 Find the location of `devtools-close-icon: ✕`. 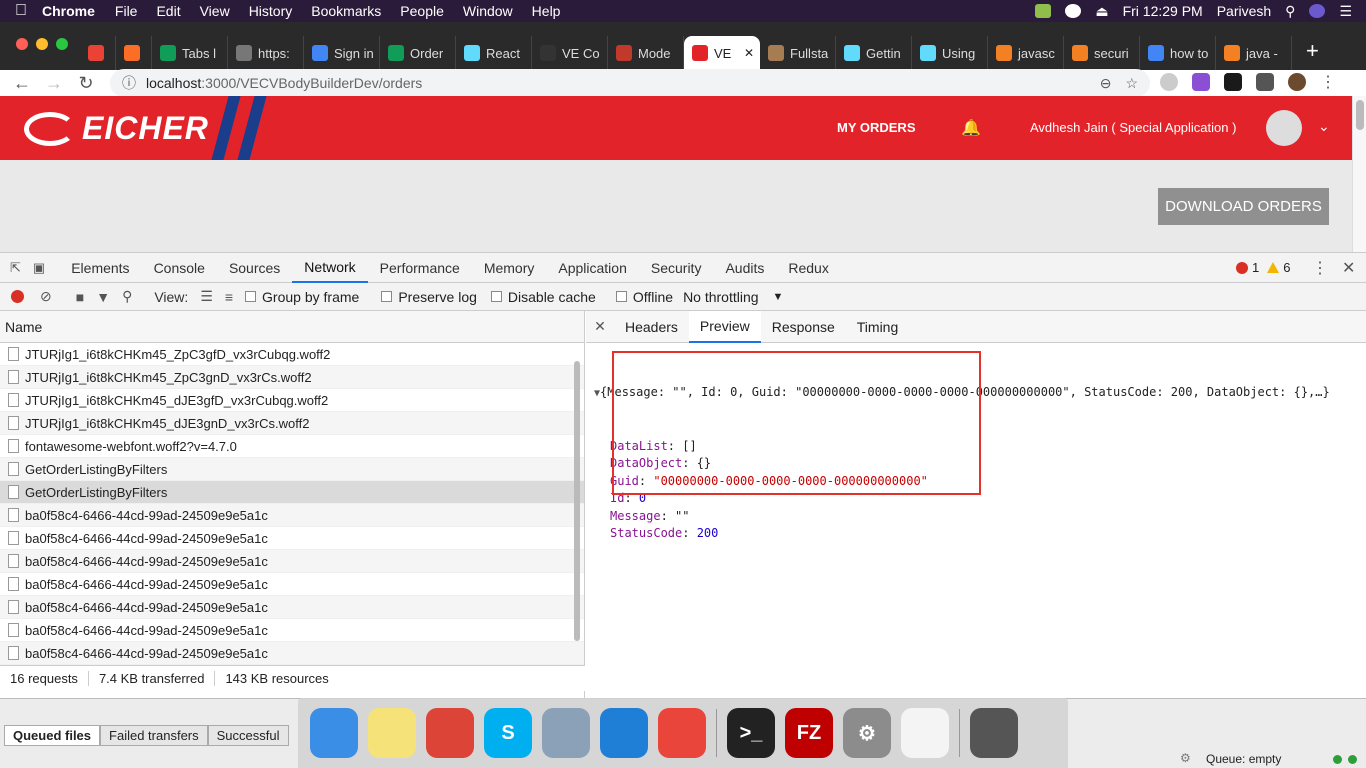

devtools-close-icon: ✕ is located at coordinates (1348, 268).